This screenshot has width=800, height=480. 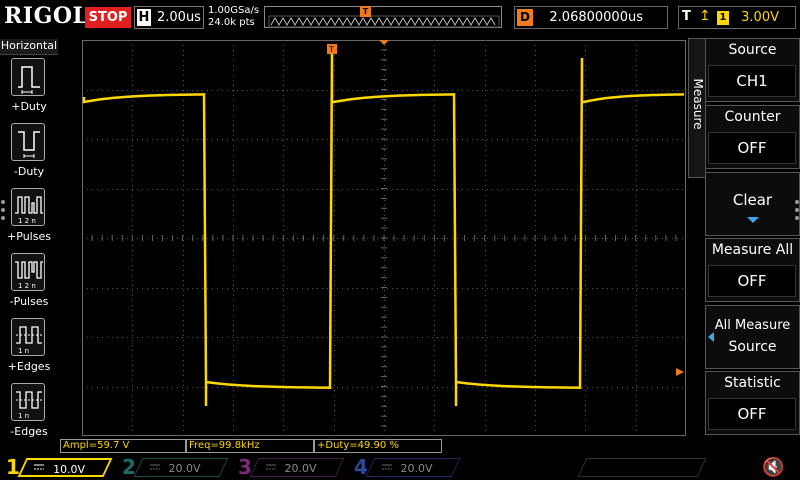 I want to click on trigger-key-label: T, so click(x=686, y=16).